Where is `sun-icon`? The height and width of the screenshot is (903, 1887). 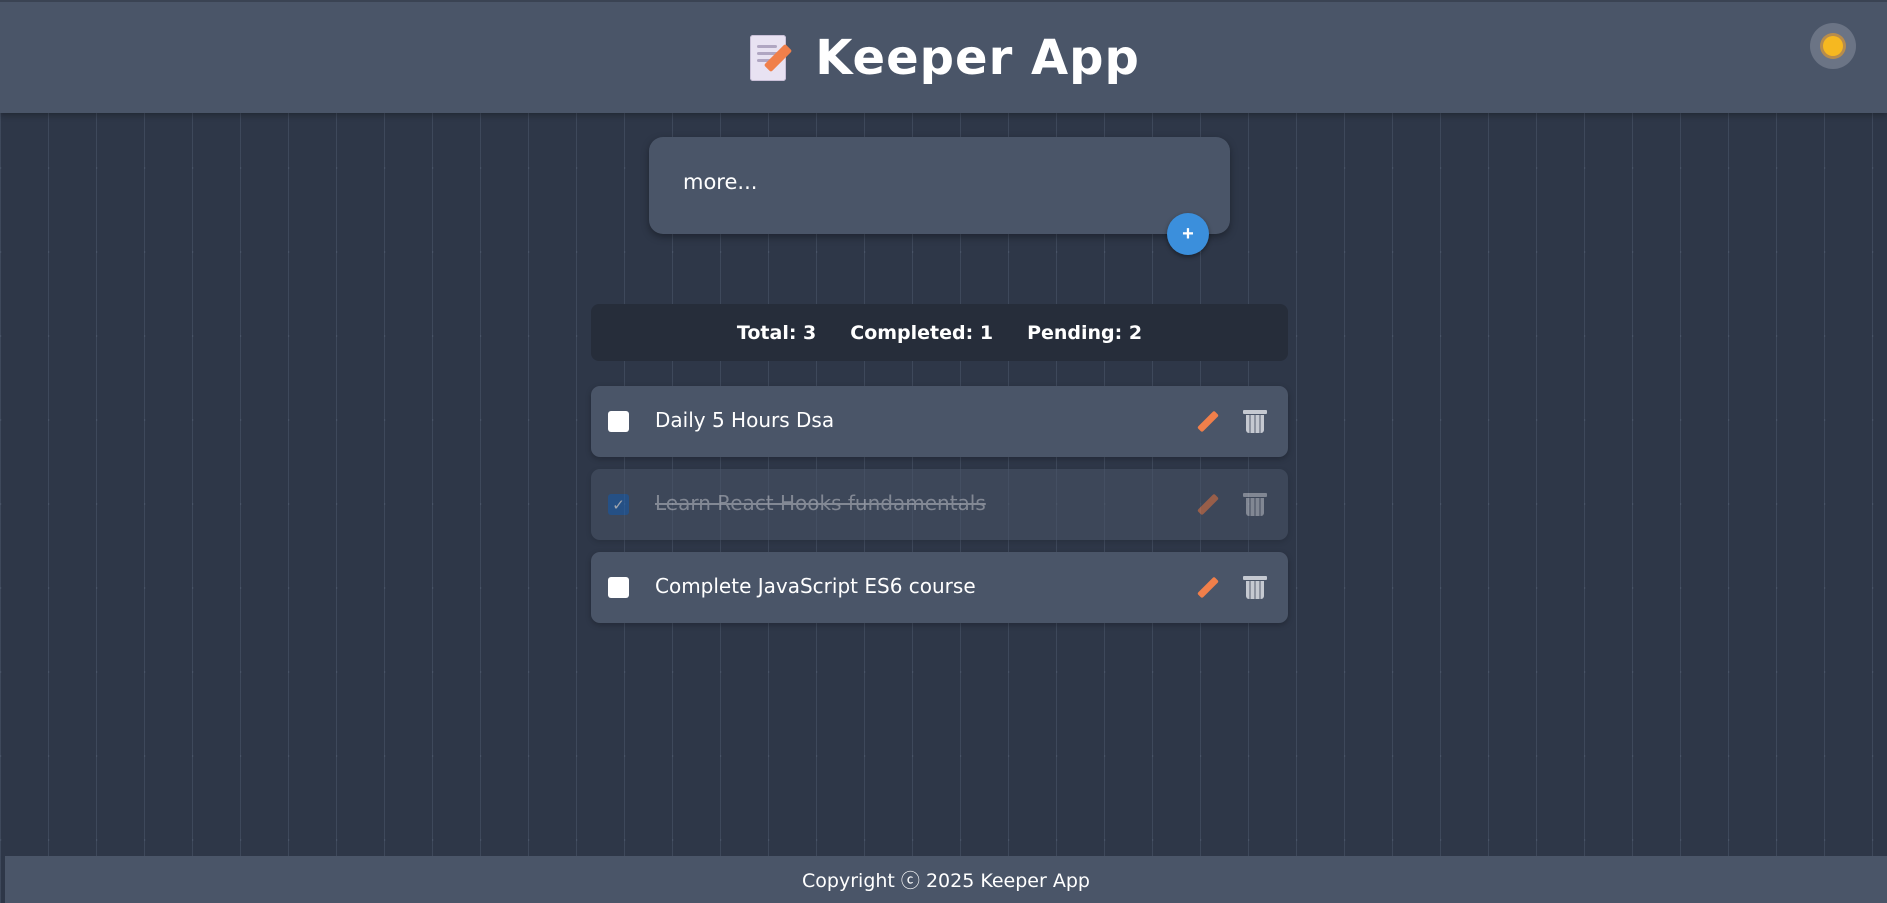 sun-icon is located at coordinates (1833, 46).